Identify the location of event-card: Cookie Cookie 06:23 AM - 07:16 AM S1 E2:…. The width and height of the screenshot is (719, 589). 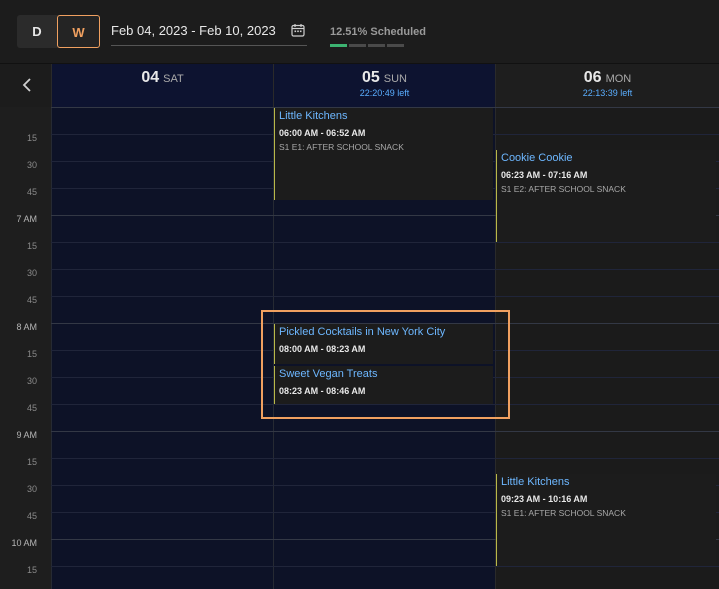
(606, 196).